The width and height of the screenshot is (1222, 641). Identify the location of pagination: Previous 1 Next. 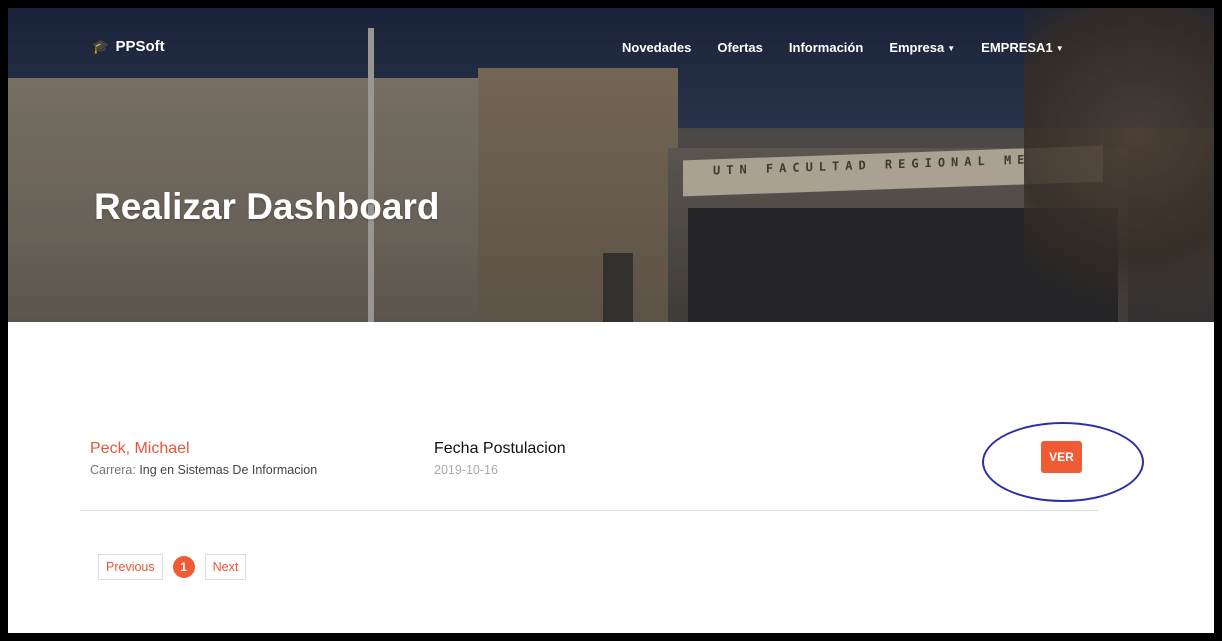
(172, 567).